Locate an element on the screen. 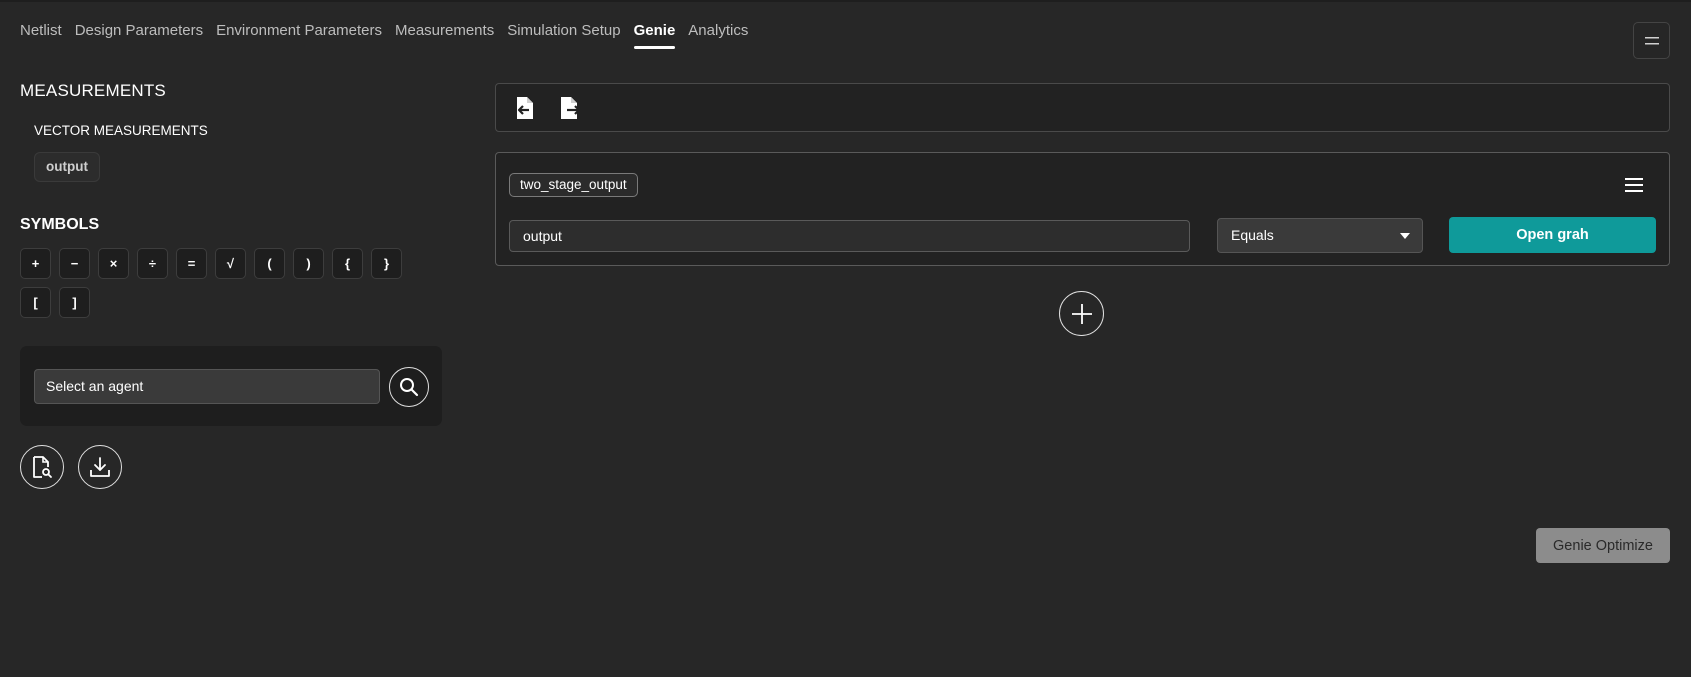  card-menu-button is located at coordinates (1635, 186).